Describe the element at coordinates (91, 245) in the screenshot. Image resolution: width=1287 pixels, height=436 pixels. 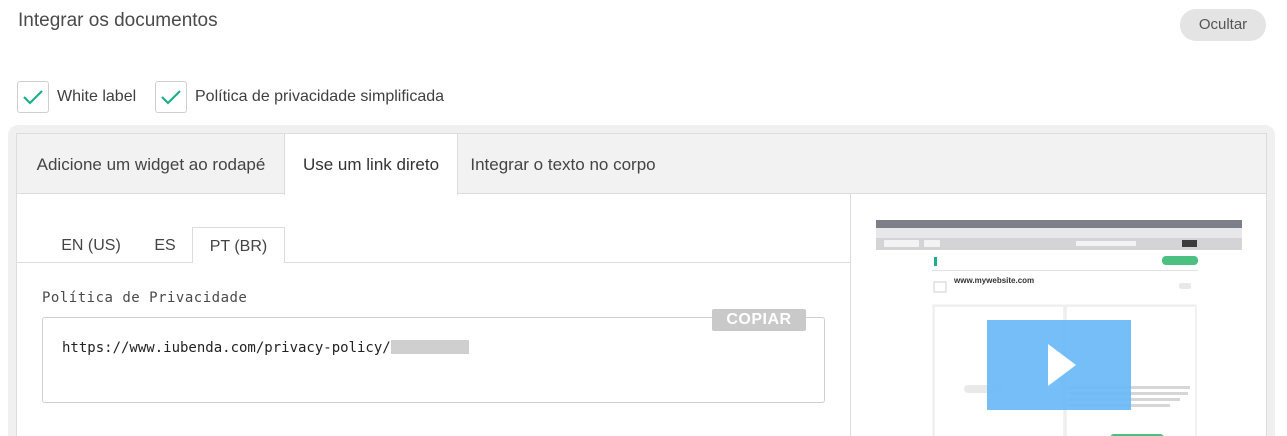
I see `lang-tab-en-us: EN (US)` at that location.